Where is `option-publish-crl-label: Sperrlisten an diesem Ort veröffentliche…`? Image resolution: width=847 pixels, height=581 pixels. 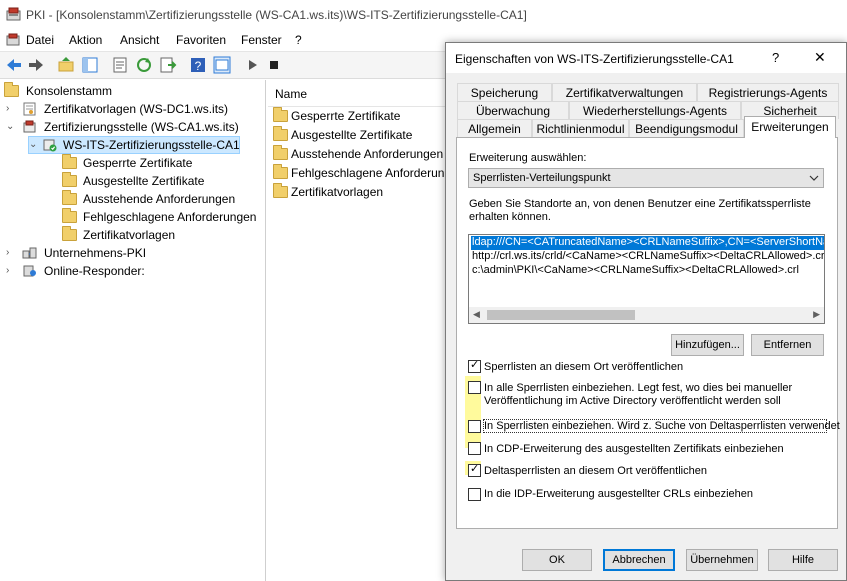 option-publish-crl-label: Sperrlisten an diesem Ort veröffentliche… is located at coordinates (584, 367).